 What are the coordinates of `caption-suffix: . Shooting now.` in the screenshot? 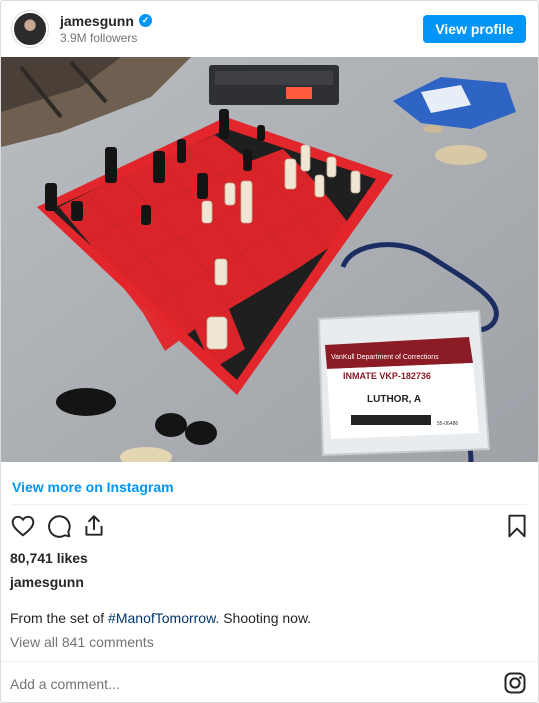 It's located at (263, 618).